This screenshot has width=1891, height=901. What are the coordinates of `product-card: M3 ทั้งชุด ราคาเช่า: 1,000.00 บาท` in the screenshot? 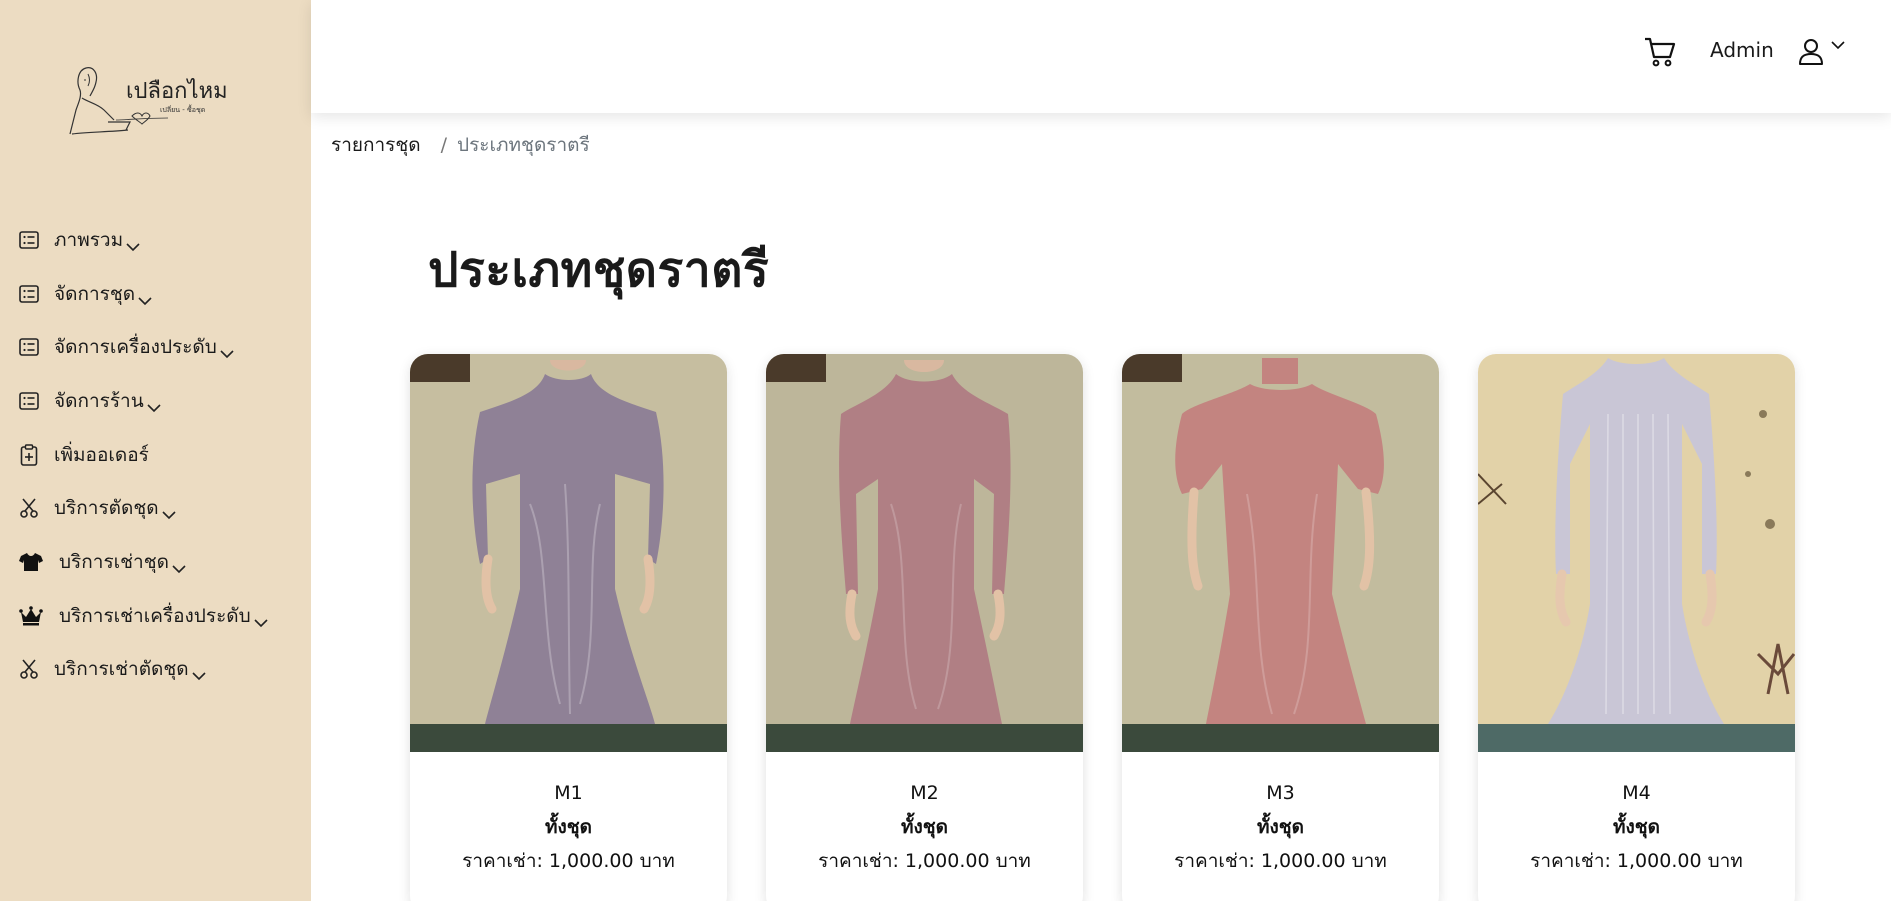 It's located at (1280, 627).